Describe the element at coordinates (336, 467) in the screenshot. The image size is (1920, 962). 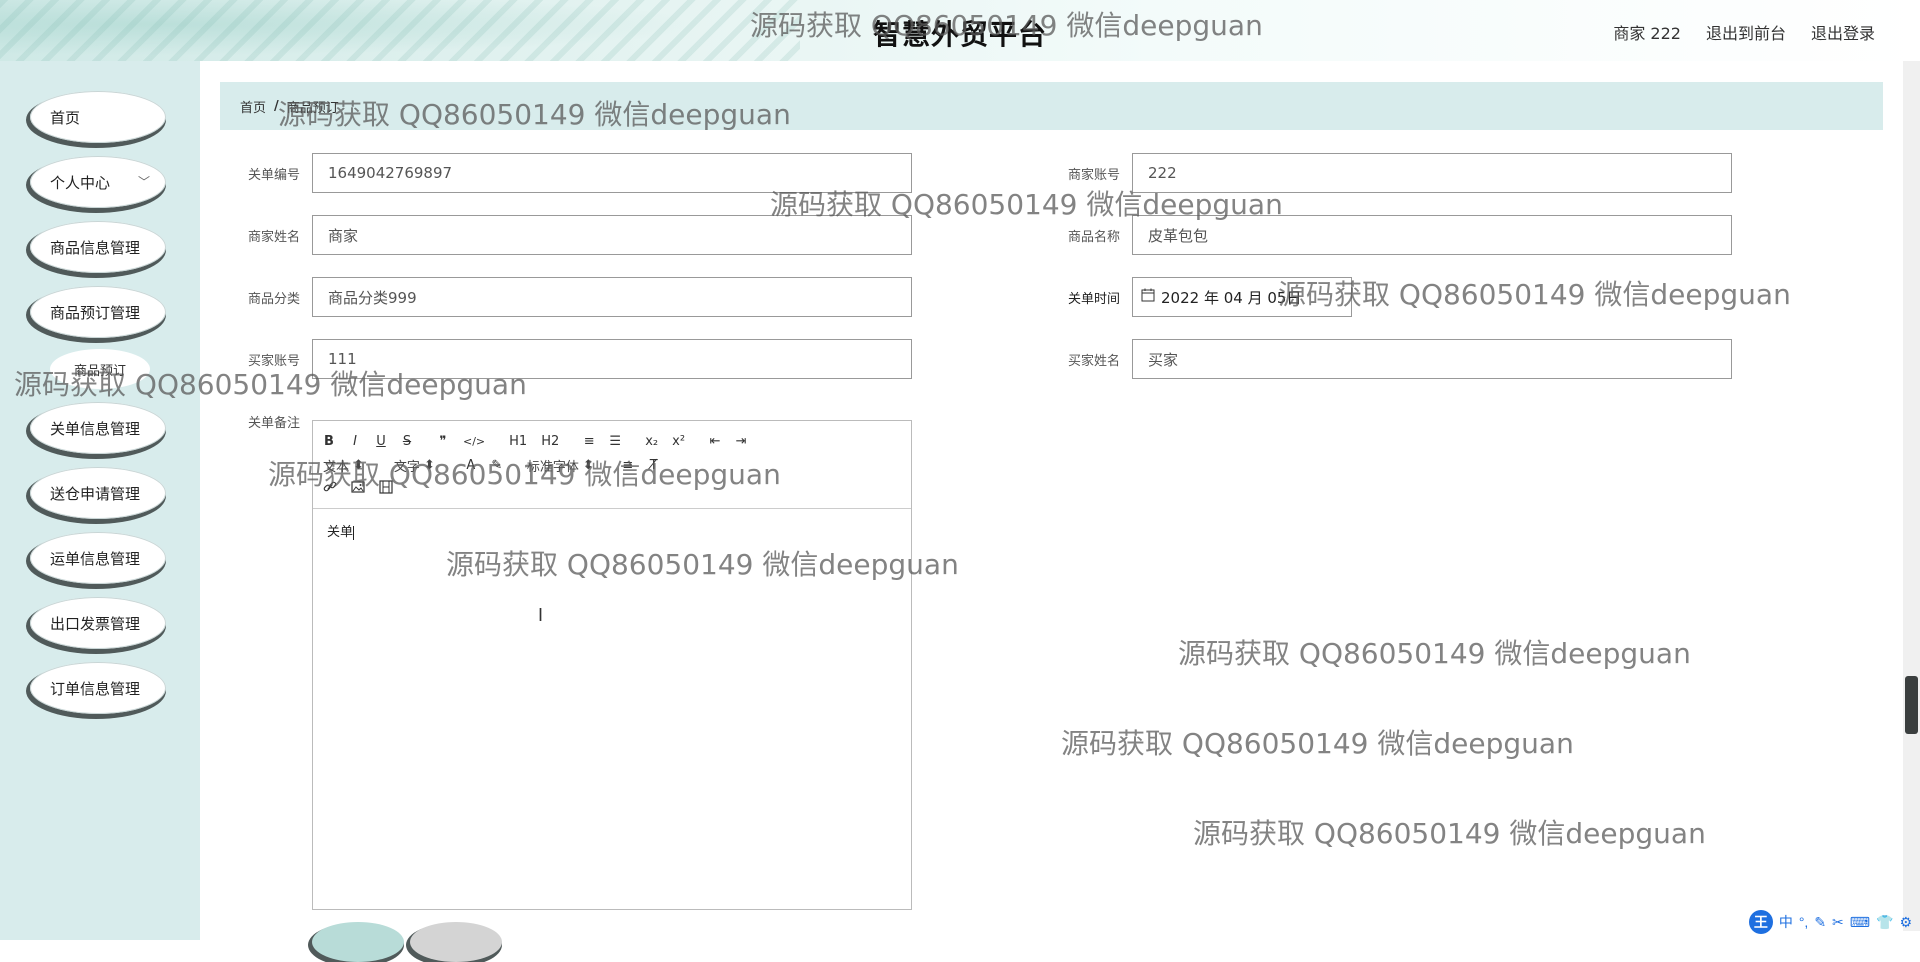
I see `text-size-select-value: 文本` at that location.